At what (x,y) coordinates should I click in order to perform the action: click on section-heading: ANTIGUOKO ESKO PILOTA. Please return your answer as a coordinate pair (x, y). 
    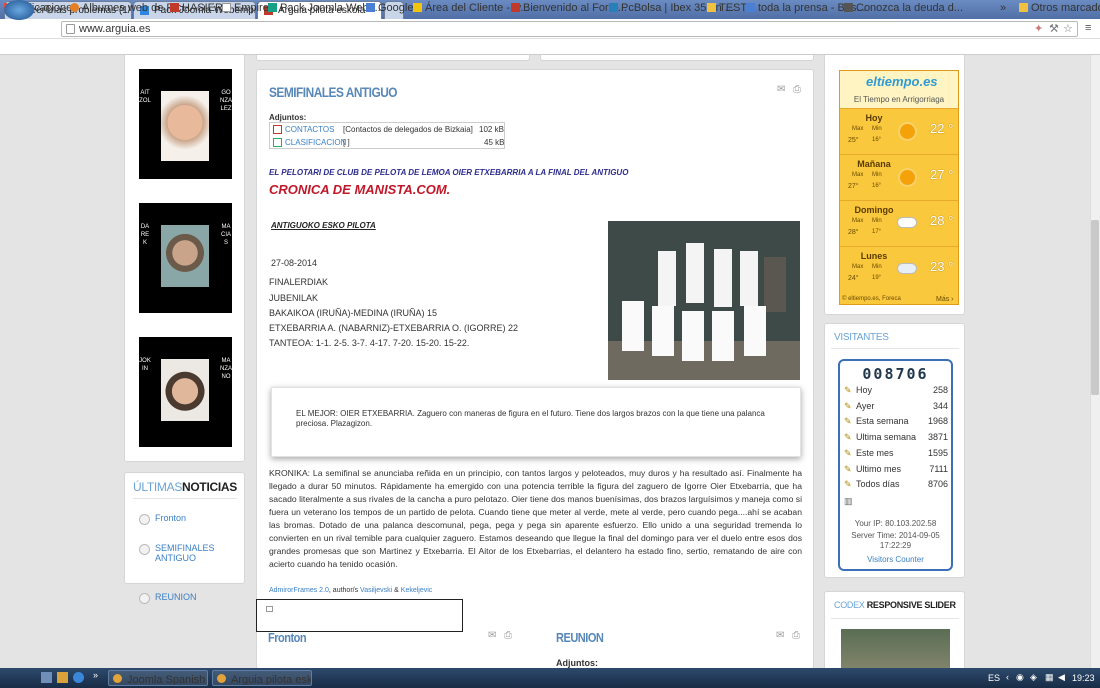
    Looking at the image, I should click on (323, 225).